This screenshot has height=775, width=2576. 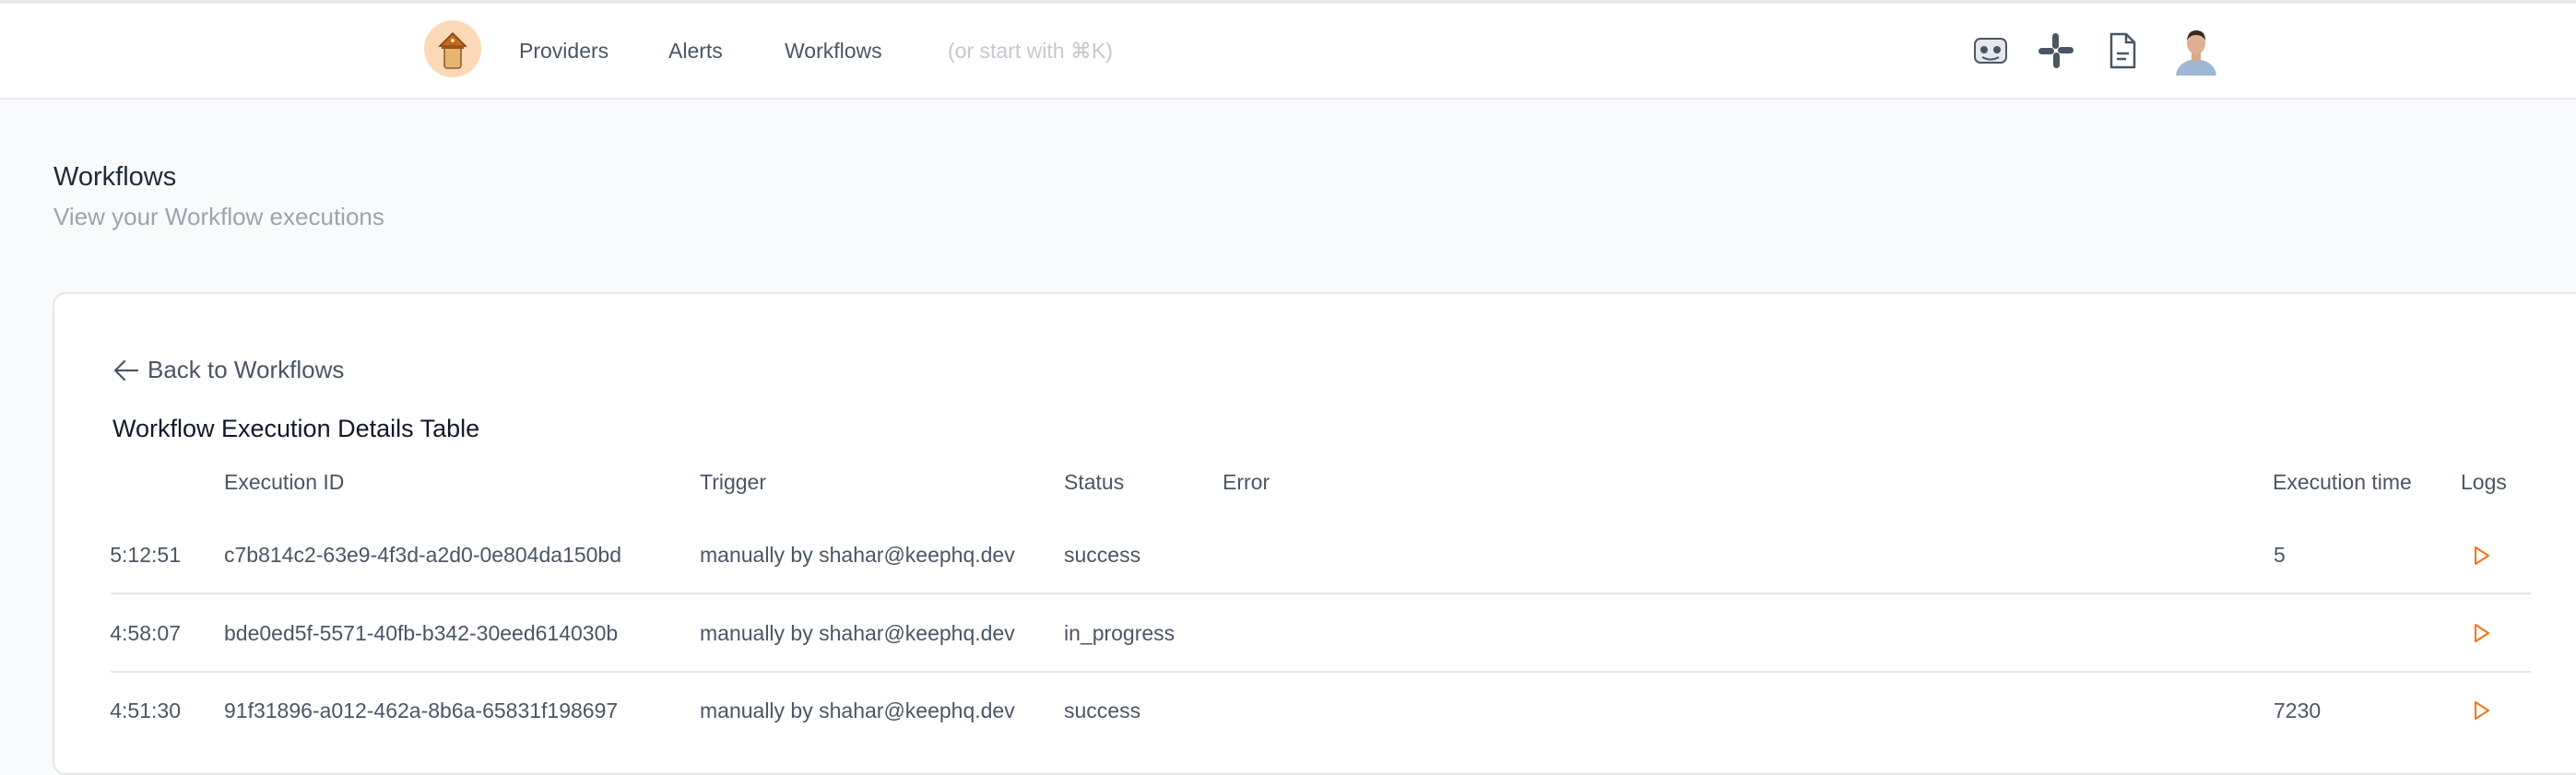 I want to click on cell-start-time: 5:12:51, so click(x=145, y=555).